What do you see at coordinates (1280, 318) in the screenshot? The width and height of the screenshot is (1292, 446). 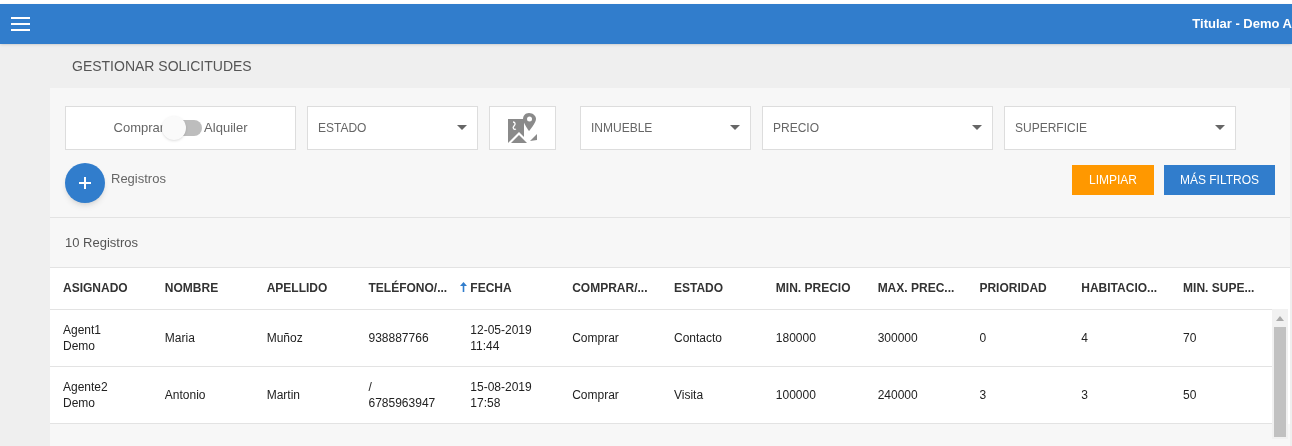 I see `scroll-up-icon` at bounding box center [1280, 318].